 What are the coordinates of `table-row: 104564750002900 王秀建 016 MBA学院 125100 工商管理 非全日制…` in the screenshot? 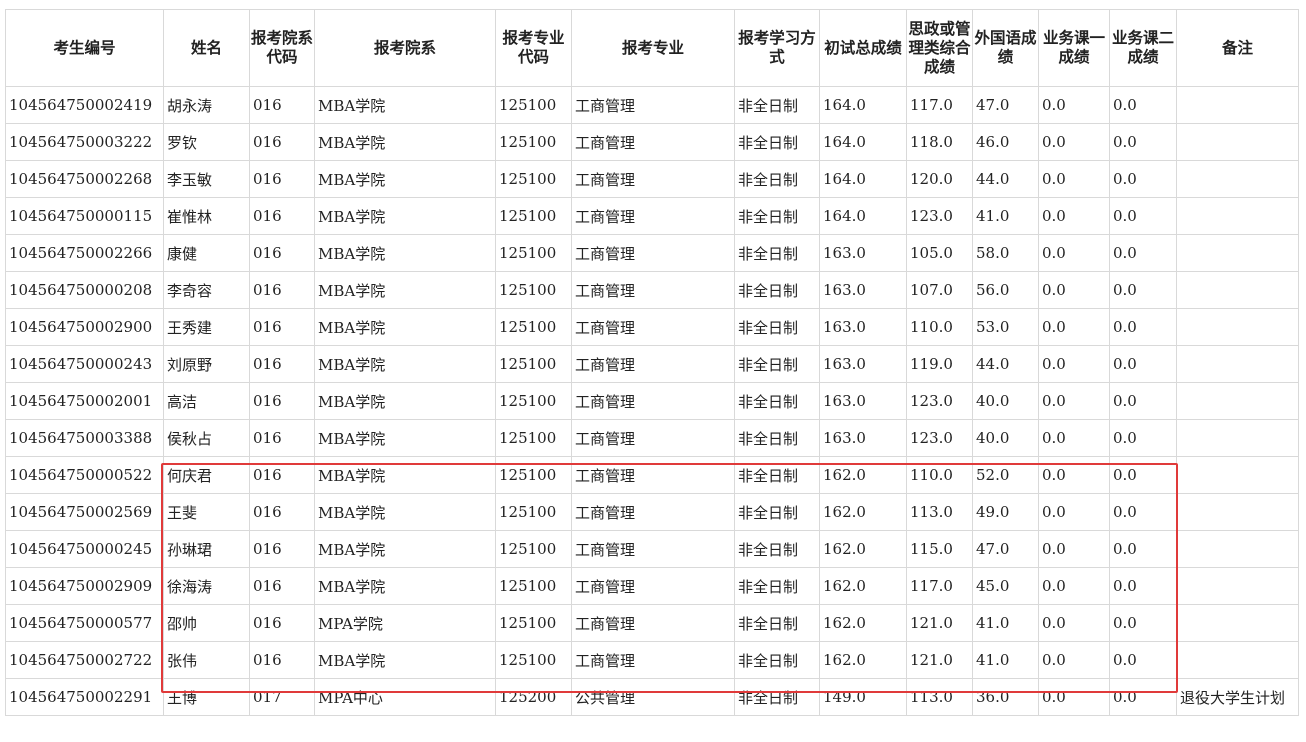 It's located at (652, 327).